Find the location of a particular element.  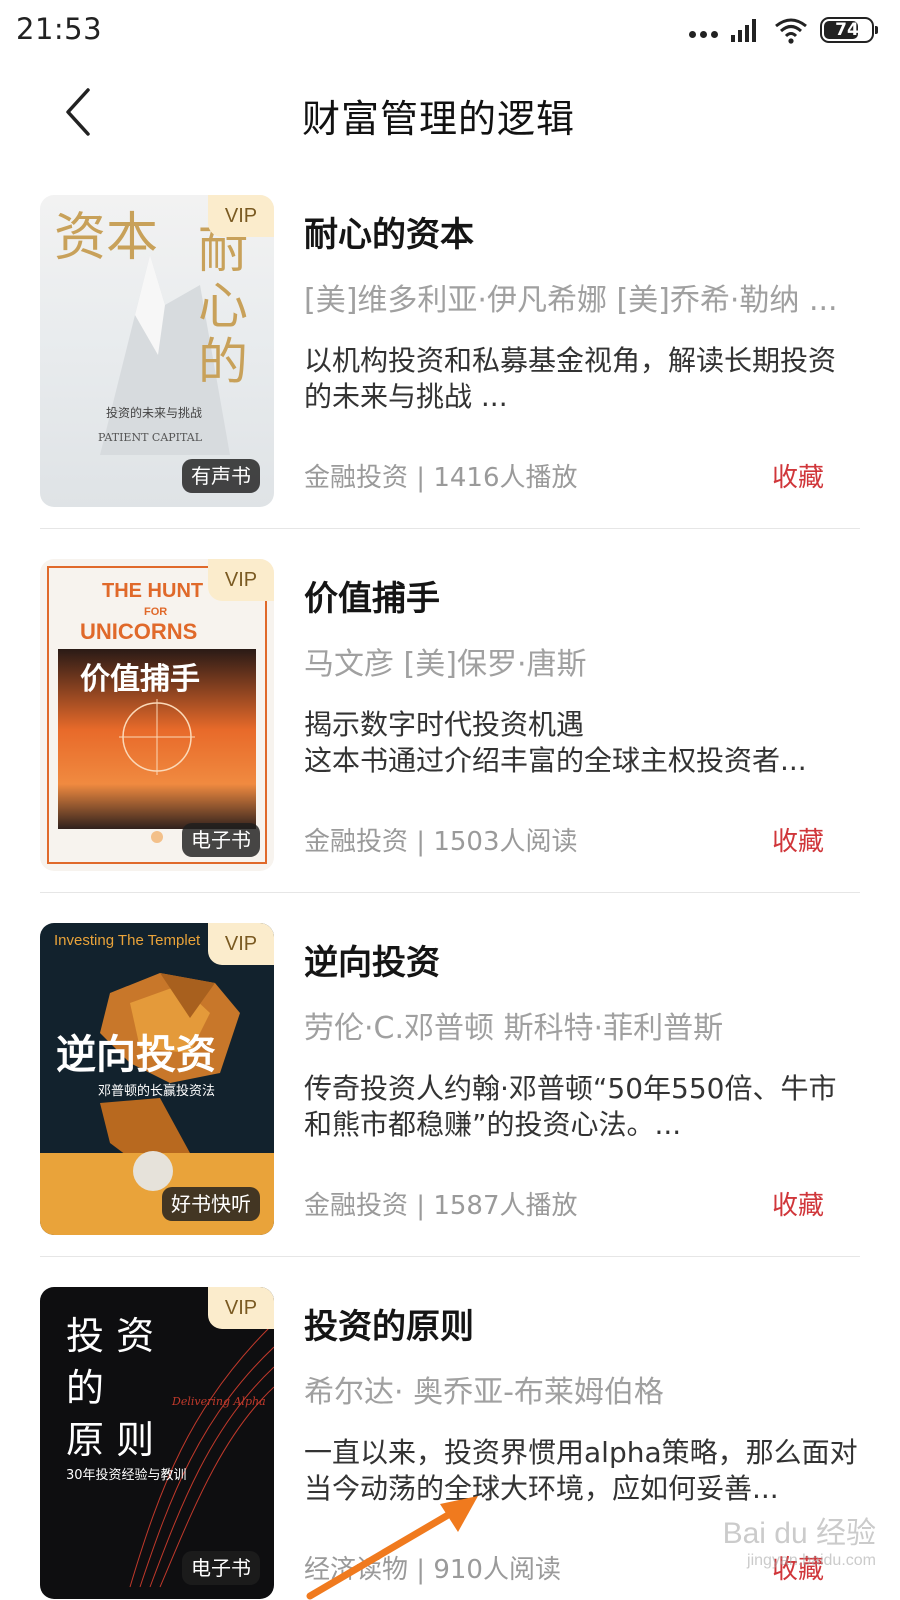

cover-title-left-1: 资本 is located at coordinates (106, 238).